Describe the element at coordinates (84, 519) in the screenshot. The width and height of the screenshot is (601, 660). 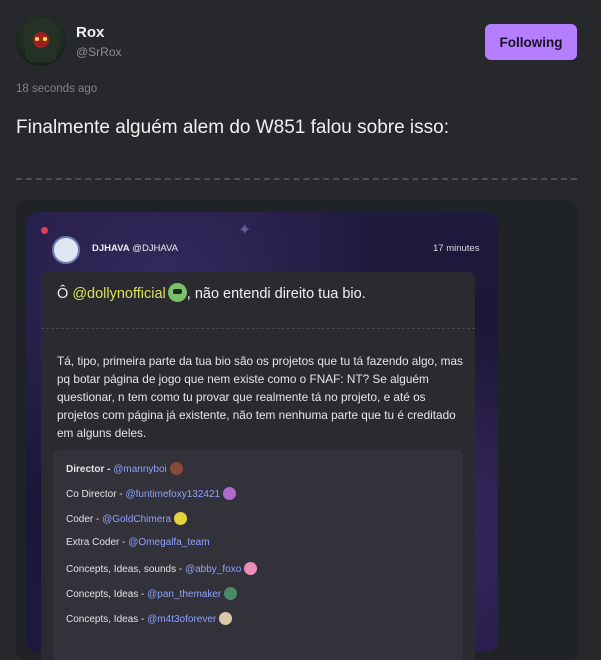
I see `credit-role: Coder -` at that location.